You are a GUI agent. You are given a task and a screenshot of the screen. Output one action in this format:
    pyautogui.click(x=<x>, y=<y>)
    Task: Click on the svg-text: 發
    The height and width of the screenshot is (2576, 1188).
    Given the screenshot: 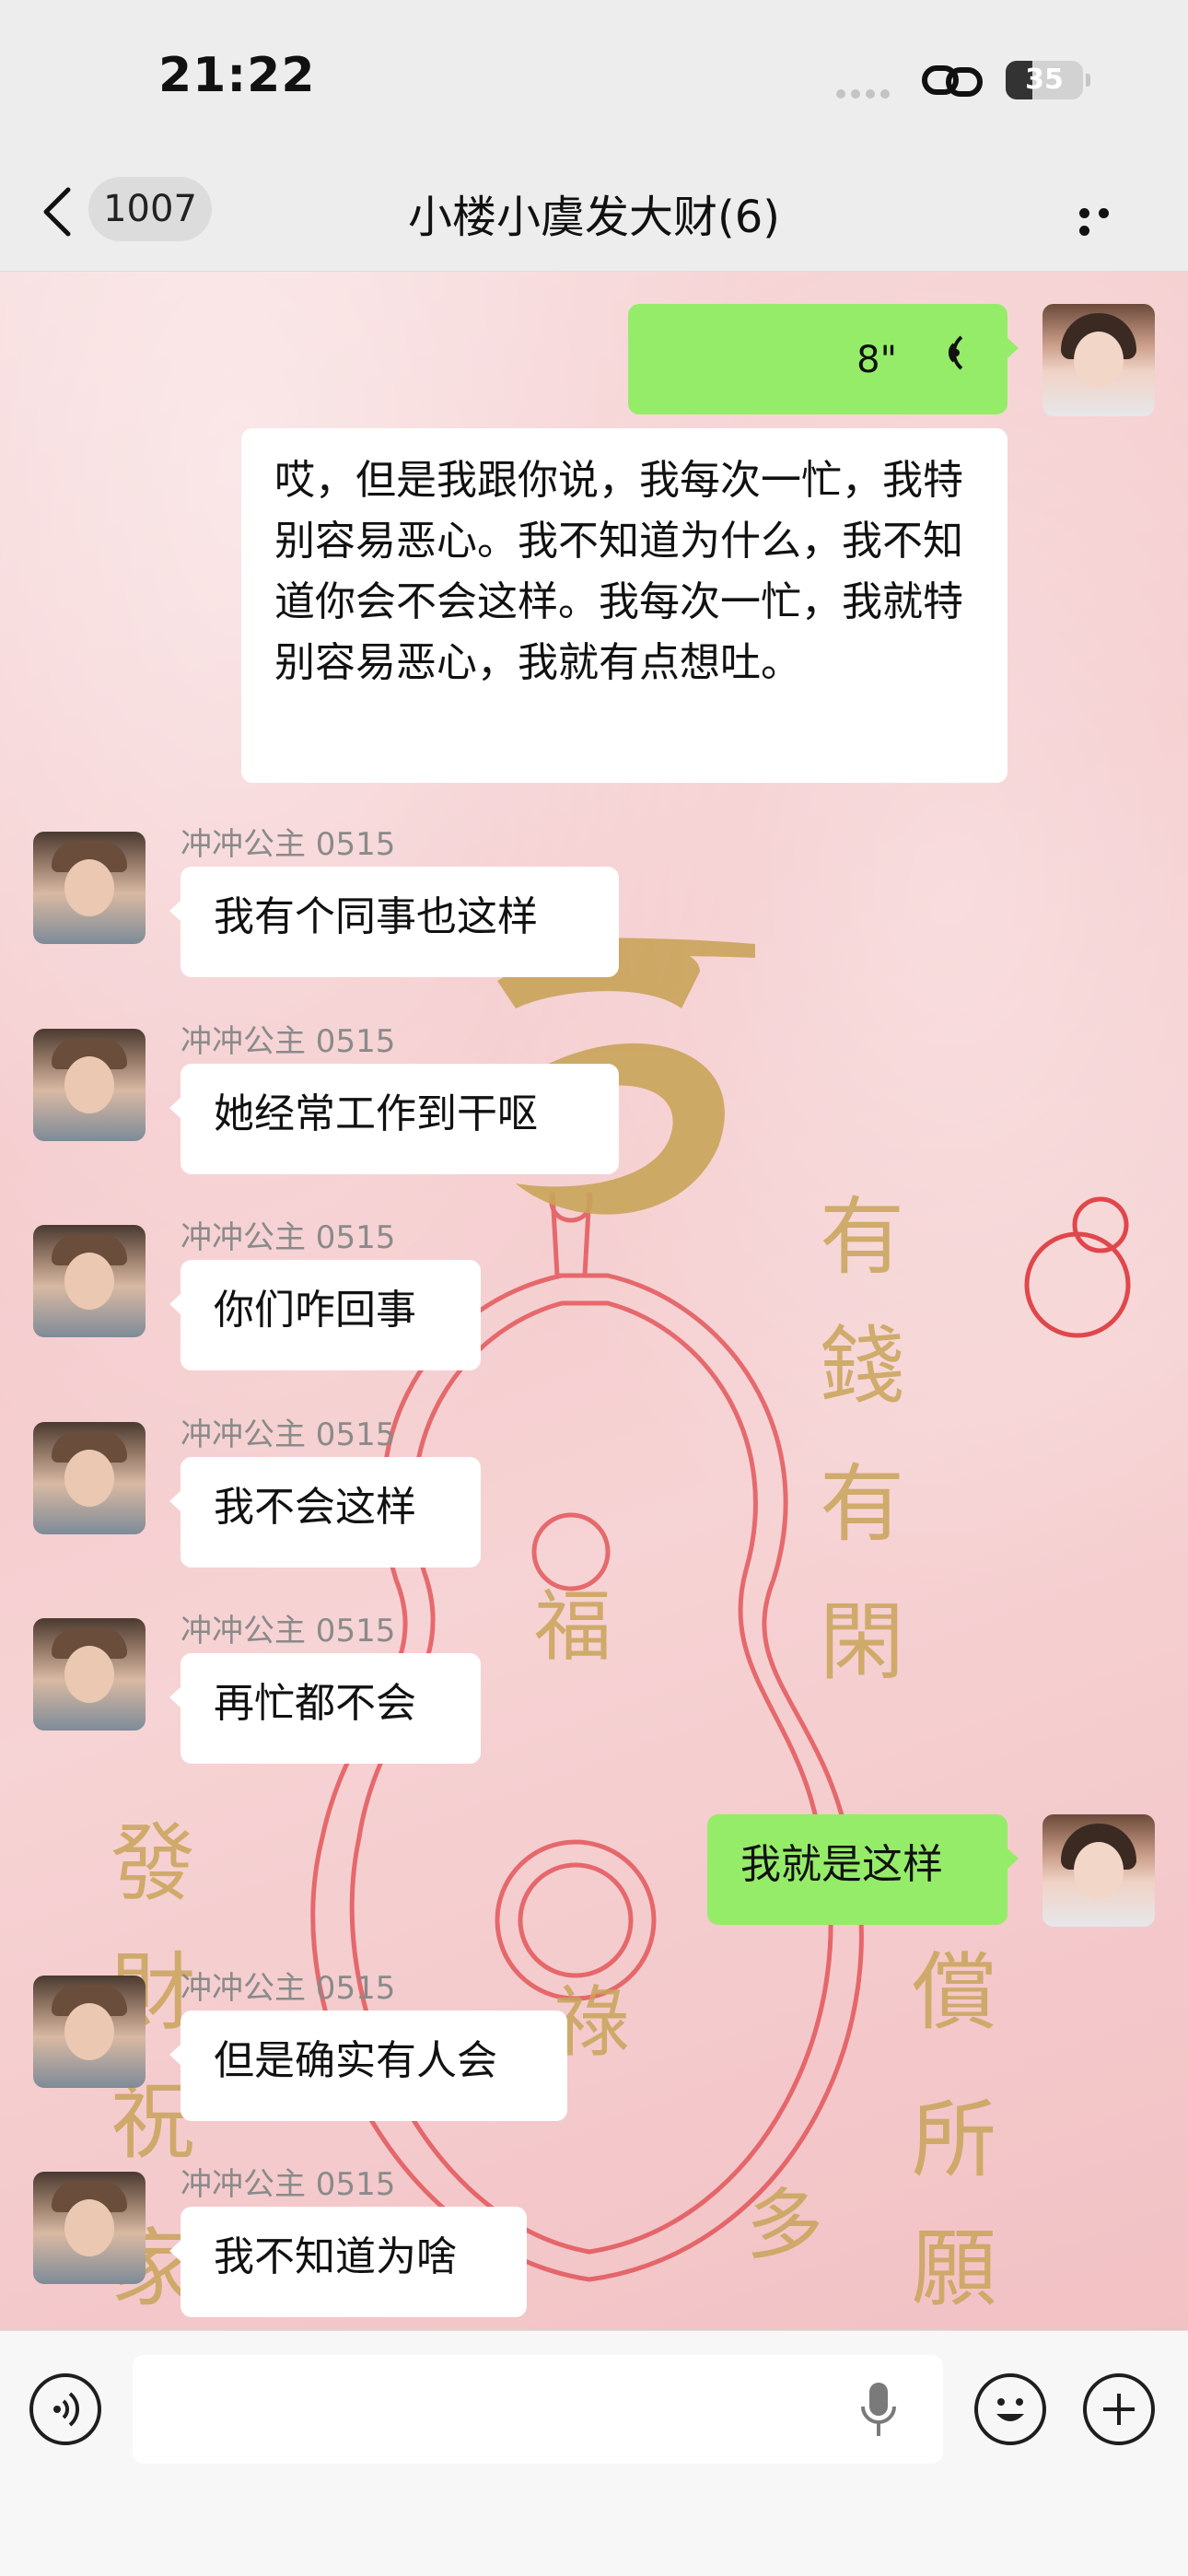 What is the action you would take?
    pyautogui.click(x=153, y=1863)
    